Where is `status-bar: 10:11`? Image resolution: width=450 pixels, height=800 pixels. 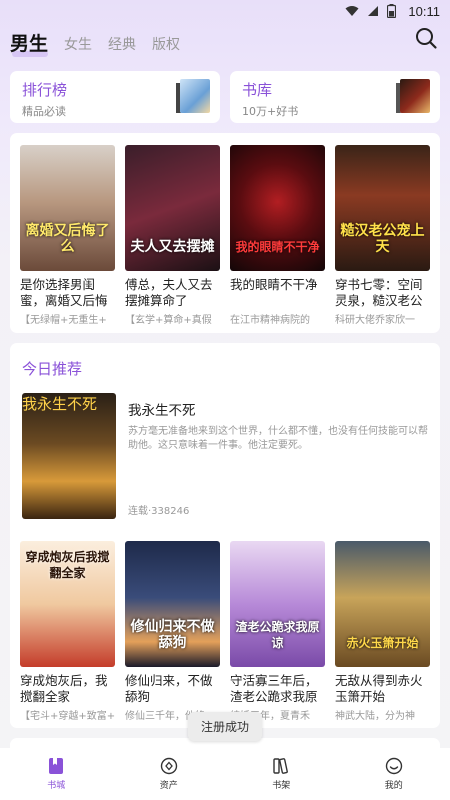
status-bar: 10:11 is located at coordinates (225, 11).